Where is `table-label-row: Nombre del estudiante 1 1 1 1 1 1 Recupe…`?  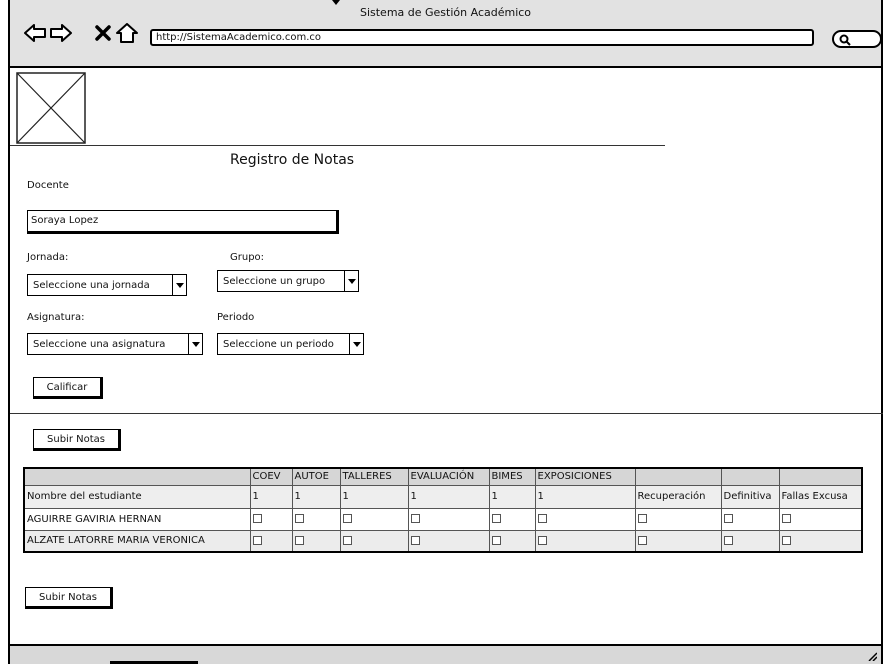 table-label-row: Nombre del estudiante 1 1 1 1 1 1 Recupe… is located at coordinates (443, 496).